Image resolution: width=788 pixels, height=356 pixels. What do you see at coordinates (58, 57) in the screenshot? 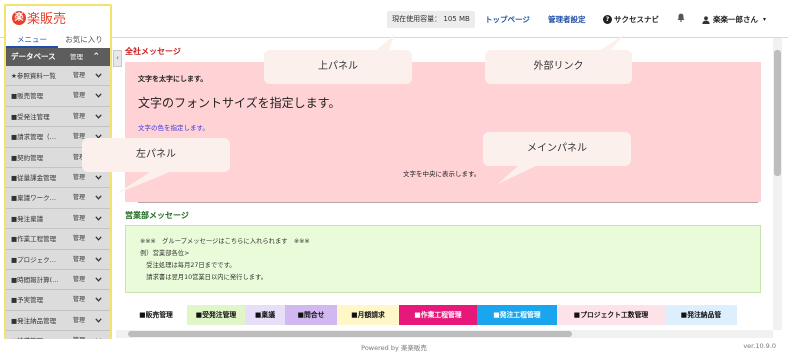
I see `database-section-header: データベース 管理 ⌃` at bounding box center [58, 57].